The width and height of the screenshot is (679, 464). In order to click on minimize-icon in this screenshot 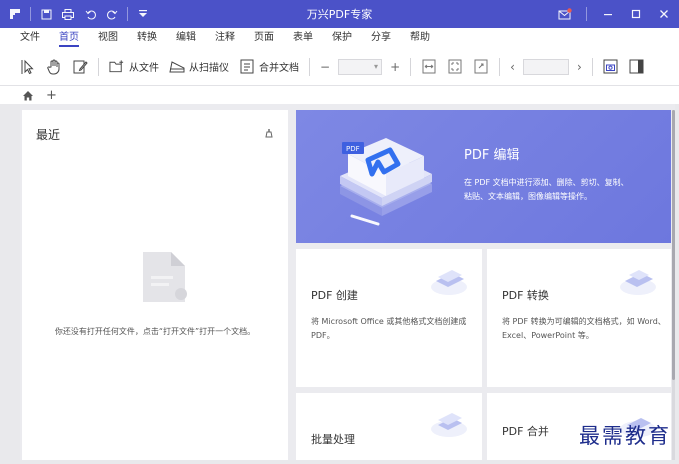, I will do `click(608, 14)`.